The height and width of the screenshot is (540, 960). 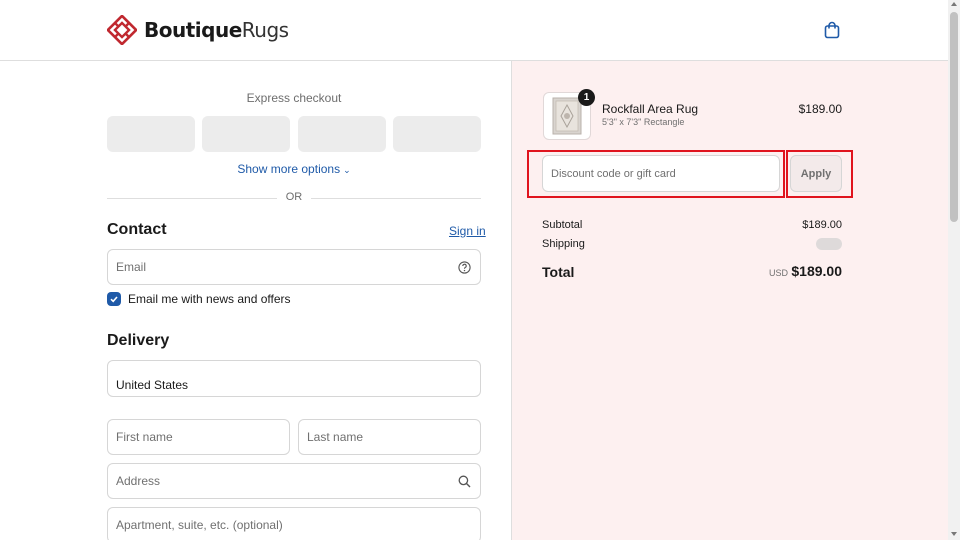 I want to click on subtotal-value: $189.00, so click(x=822, y=225).